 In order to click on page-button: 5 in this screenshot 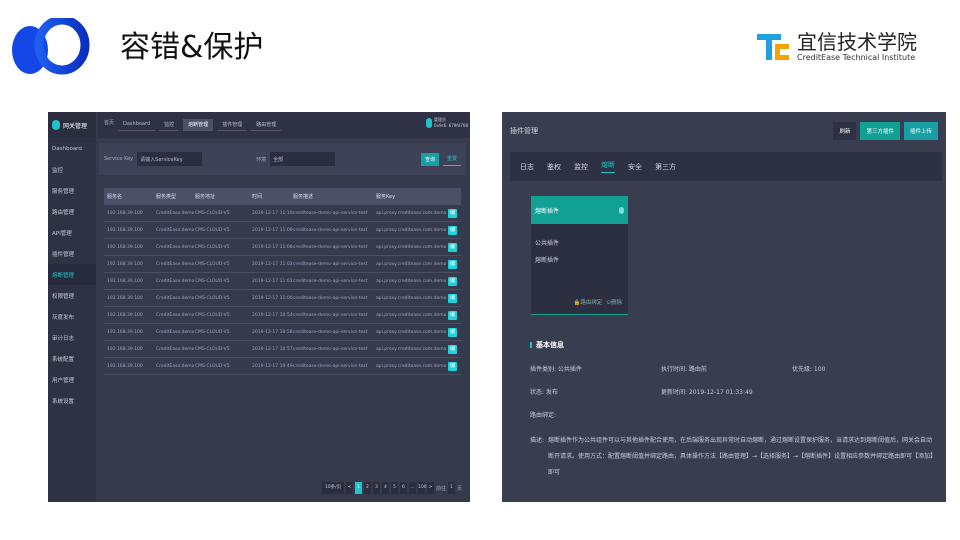, I will do `click(394, 488)`.